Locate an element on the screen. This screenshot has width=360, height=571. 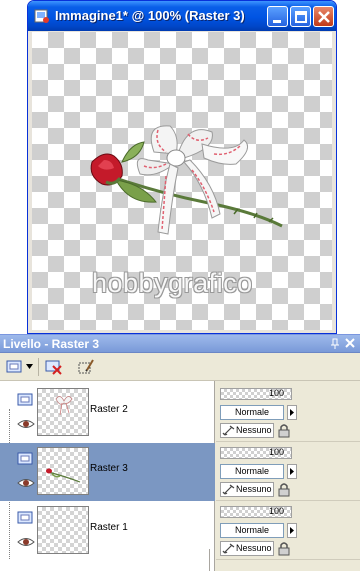
layer-name: Raster 1 is located at coordinates (109, 527).